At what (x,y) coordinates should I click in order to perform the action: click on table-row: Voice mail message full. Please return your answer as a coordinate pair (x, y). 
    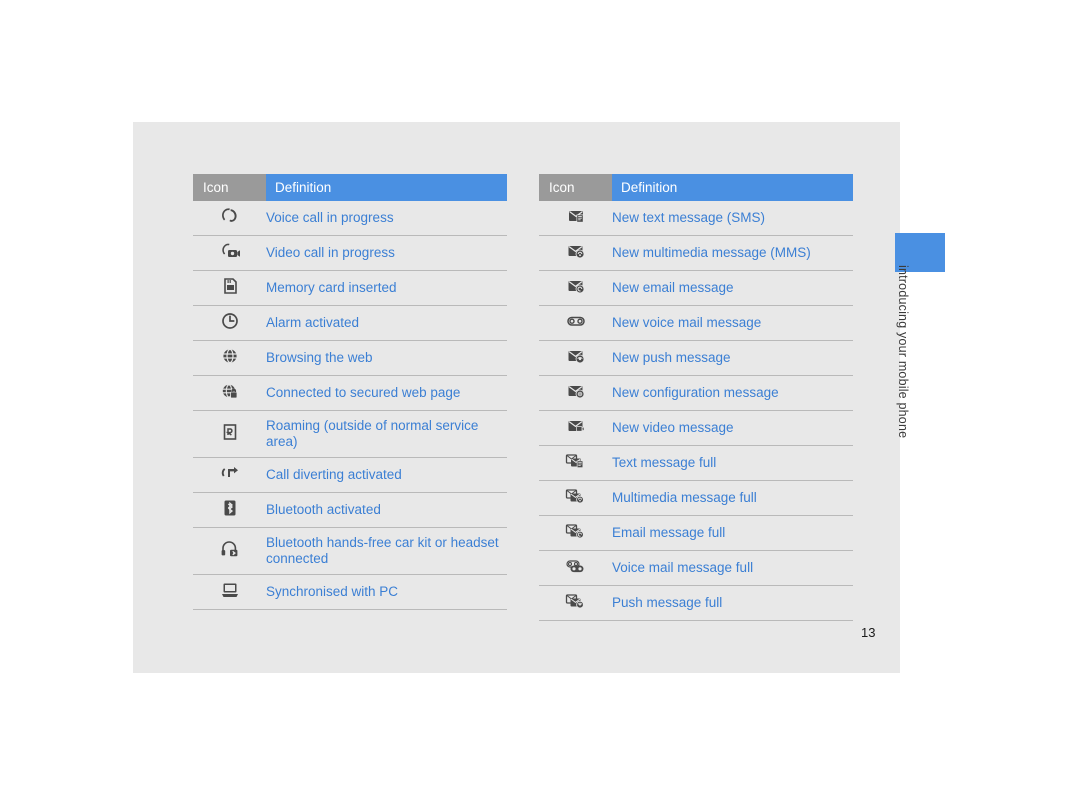
    Looking at the image, I should click on (696, 568).